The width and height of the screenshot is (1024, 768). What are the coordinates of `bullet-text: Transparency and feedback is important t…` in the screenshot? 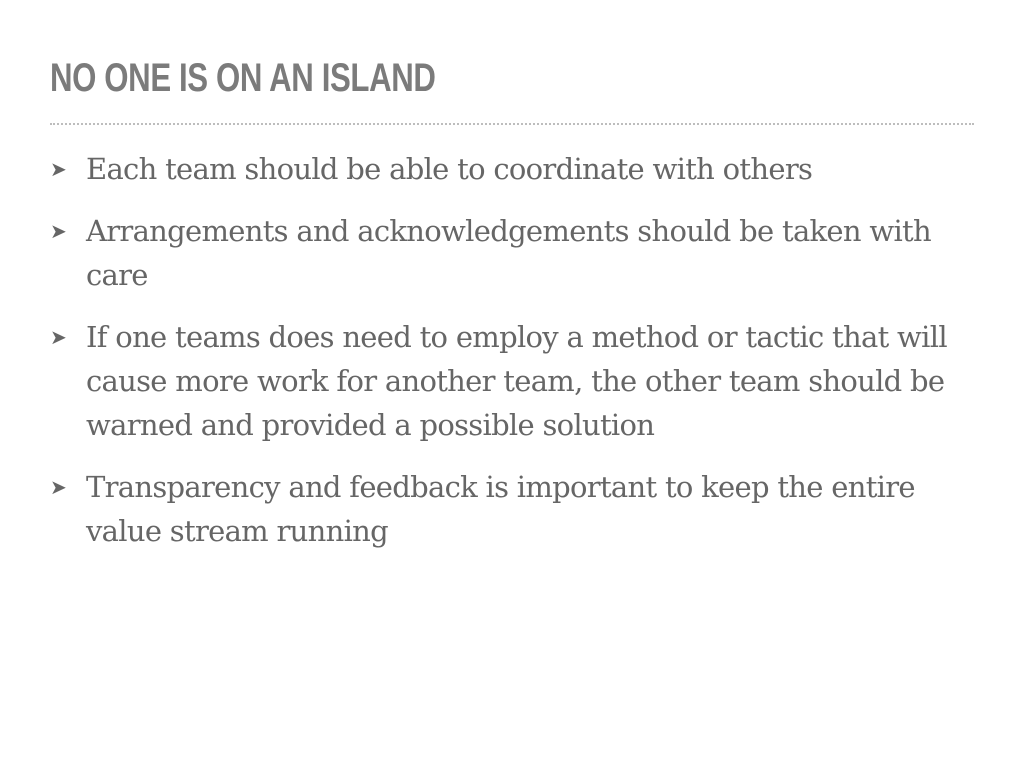 It's located at (501, 509).